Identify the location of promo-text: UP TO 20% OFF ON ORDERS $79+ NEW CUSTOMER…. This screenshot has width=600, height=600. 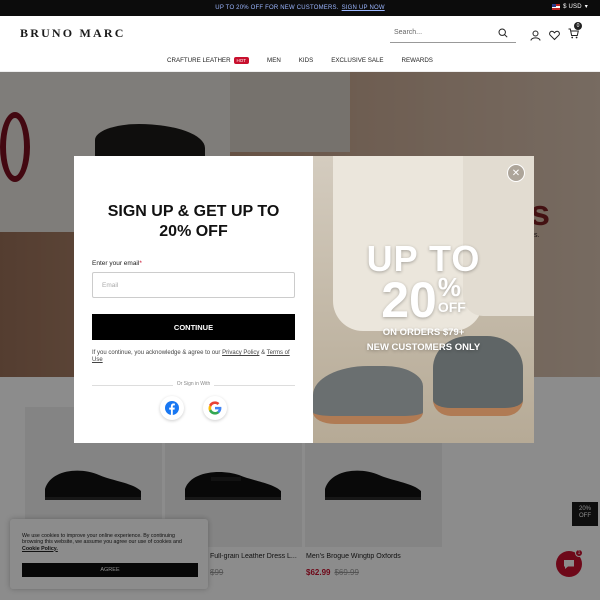
(423, 297).